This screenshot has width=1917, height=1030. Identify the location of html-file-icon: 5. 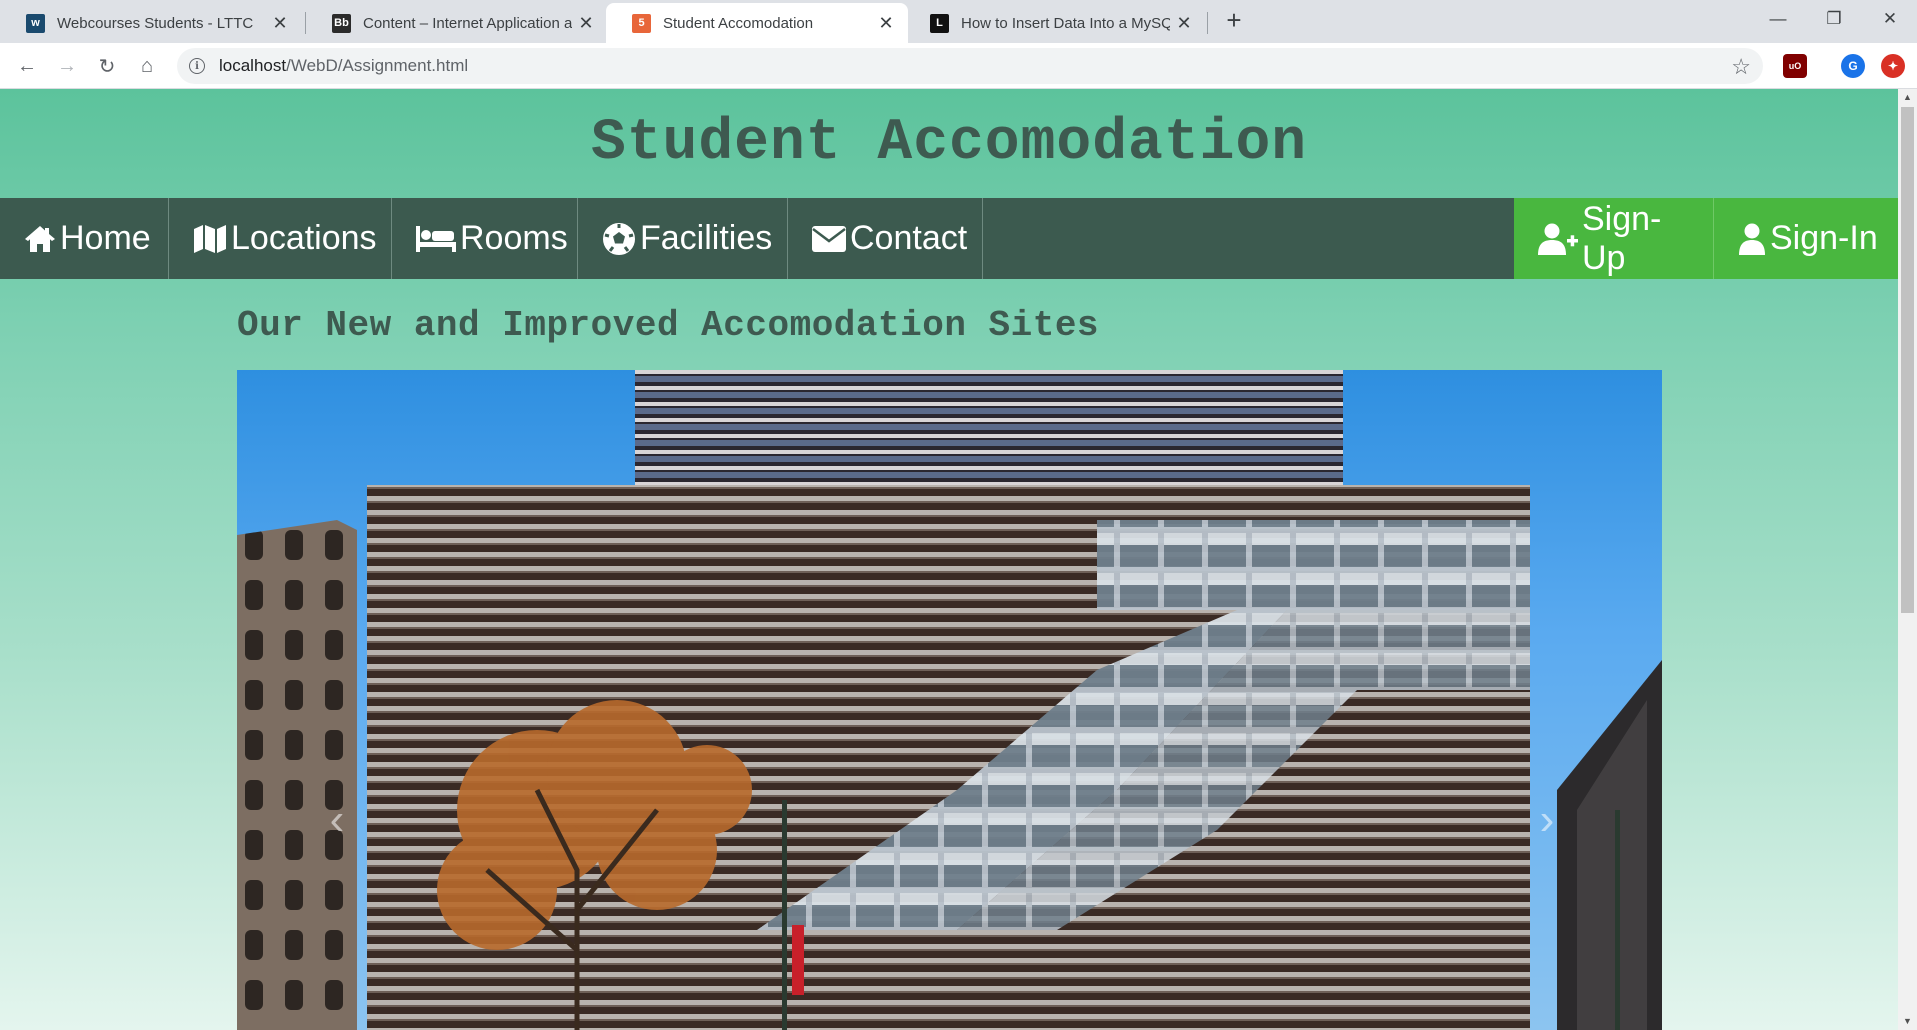
(641, 23).